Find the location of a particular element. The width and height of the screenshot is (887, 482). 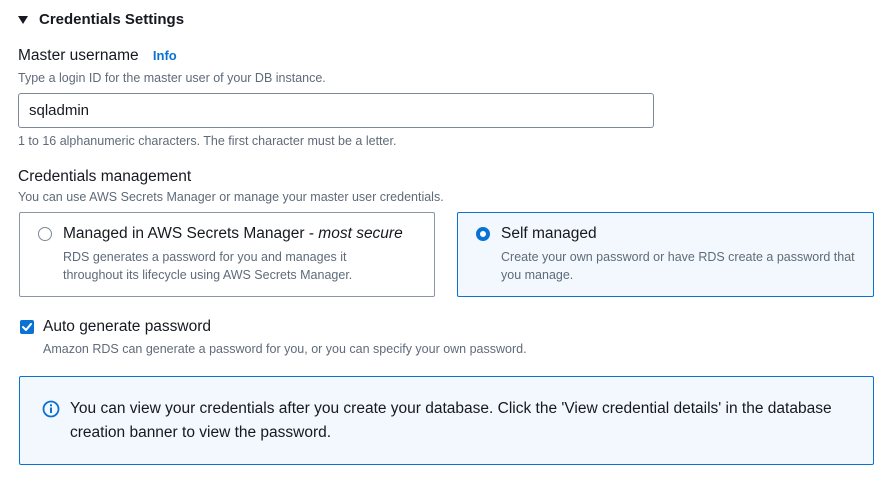

radio-secrets-manager is located at coordinates (45, 234).